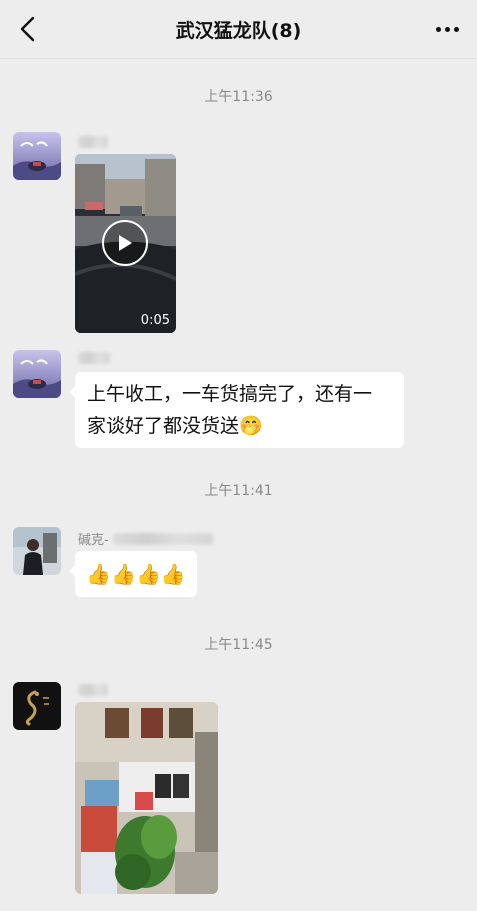 The image size is (477, 911). What do you see at coordinates (238, 491) in the screenshot?
I see `timestamp: 上午11:41` at bounding box center [238, 491].